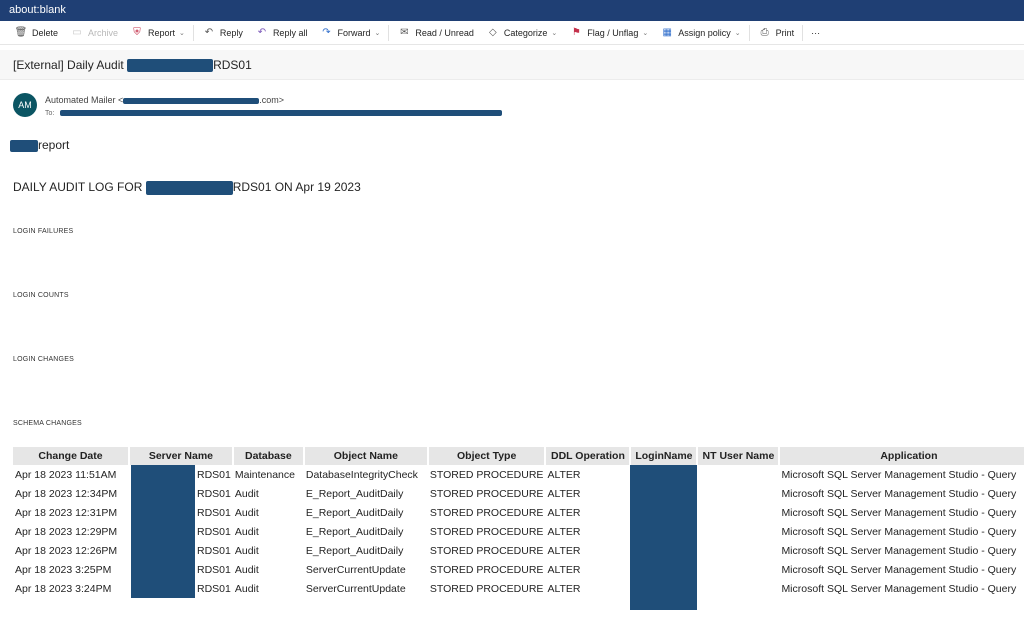 This screenshot has height=617, width=1024. What do you see at coordinates (246, 588) in the screenshot?
I see `table-cell: Audit` at bounding box center [246, 588].